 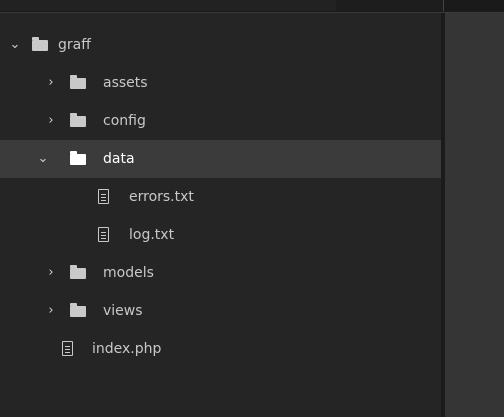 What do you see at coordinates (161, 197) in the screenshot?
I see `tree-item-label: errors.txt` at bounding box center [161, 197].